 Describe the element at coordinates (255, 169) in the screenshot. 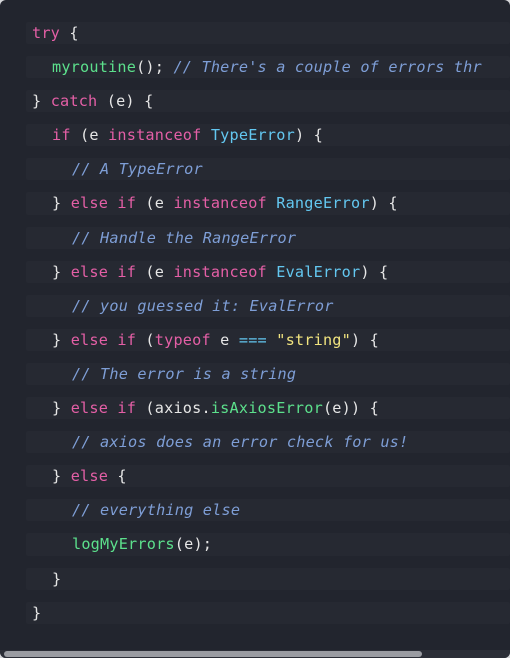

I see `code-line-5: // A TypeError` at that location.